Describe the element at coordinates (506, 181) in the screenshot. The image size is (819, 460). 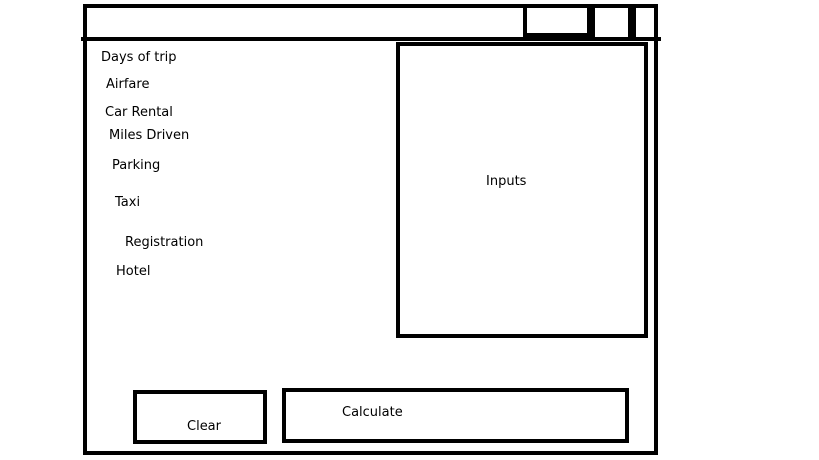
I see `inputs-panel-label: Inputs` at that location.